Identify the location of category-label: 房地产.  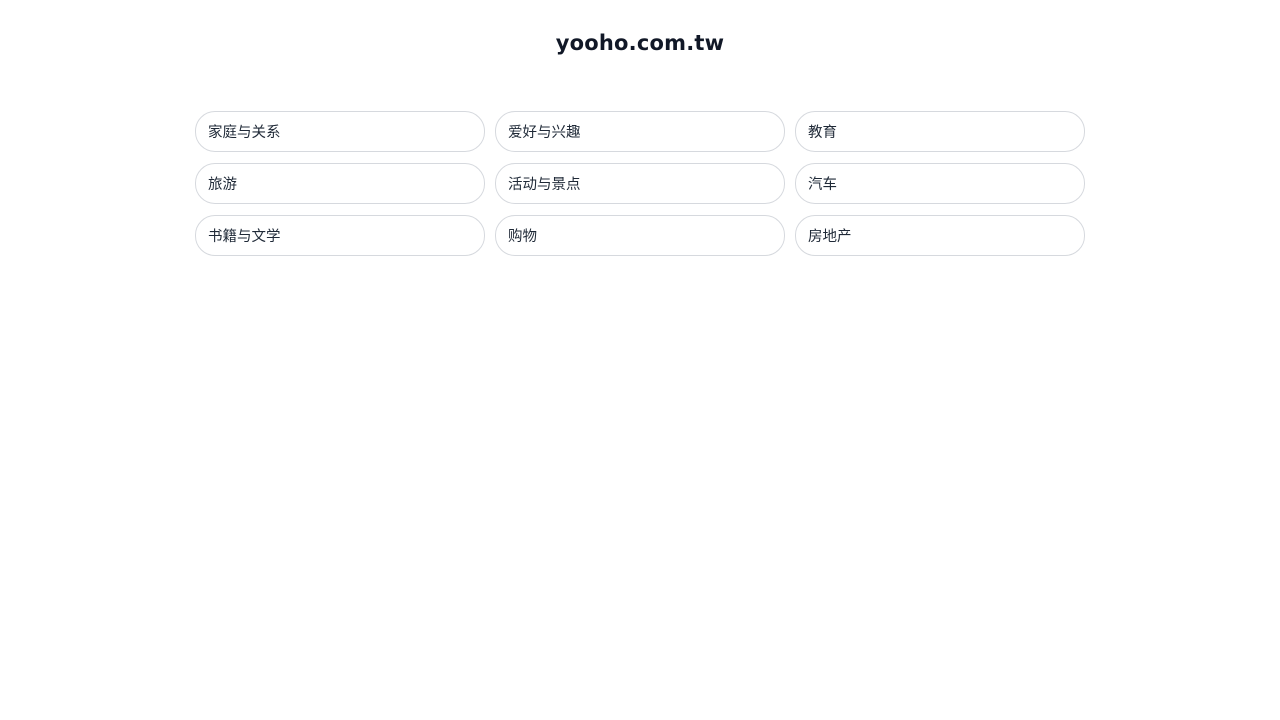
(830, 237).